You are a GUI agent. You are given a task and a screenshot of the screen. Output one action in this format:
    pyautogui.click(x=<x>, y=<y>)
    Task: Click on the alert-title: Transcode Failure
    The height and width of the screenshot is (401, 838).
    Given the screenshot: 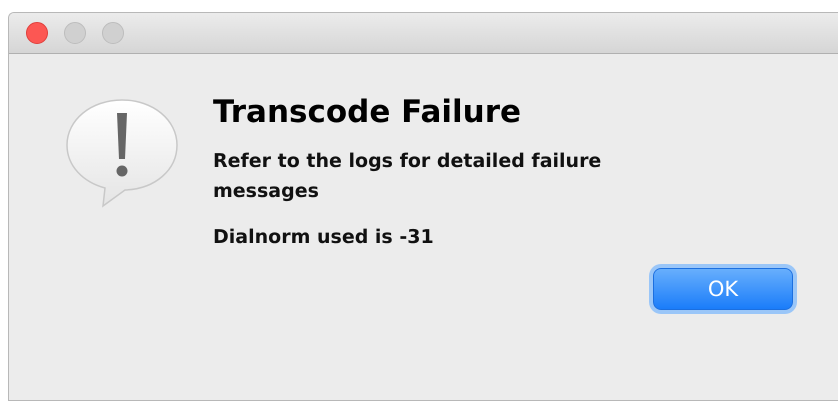 What is the action you would take?
    pyautogui.click(x=367, y=112)
    